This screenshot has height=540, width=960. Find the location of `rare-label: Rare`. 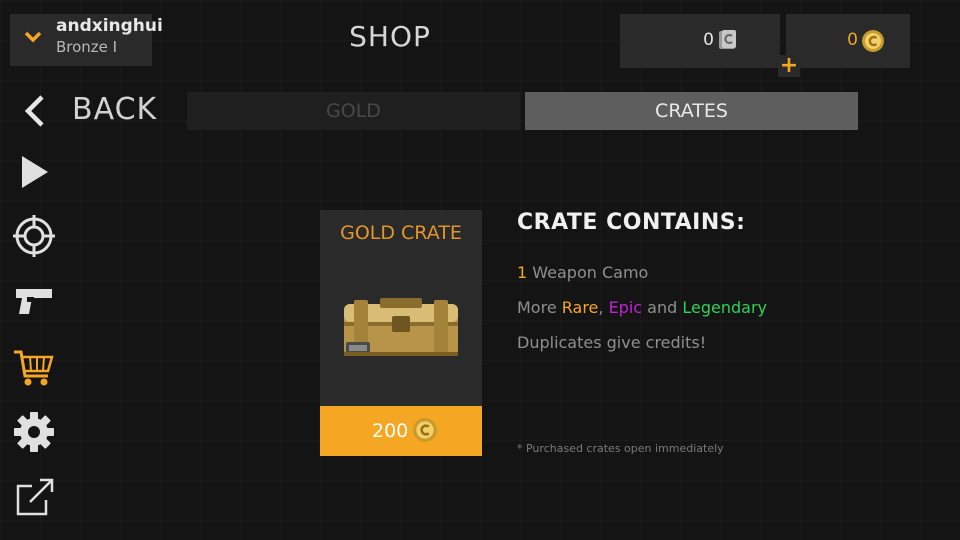

rare-label: Rare is located at coordinates (580, 307).